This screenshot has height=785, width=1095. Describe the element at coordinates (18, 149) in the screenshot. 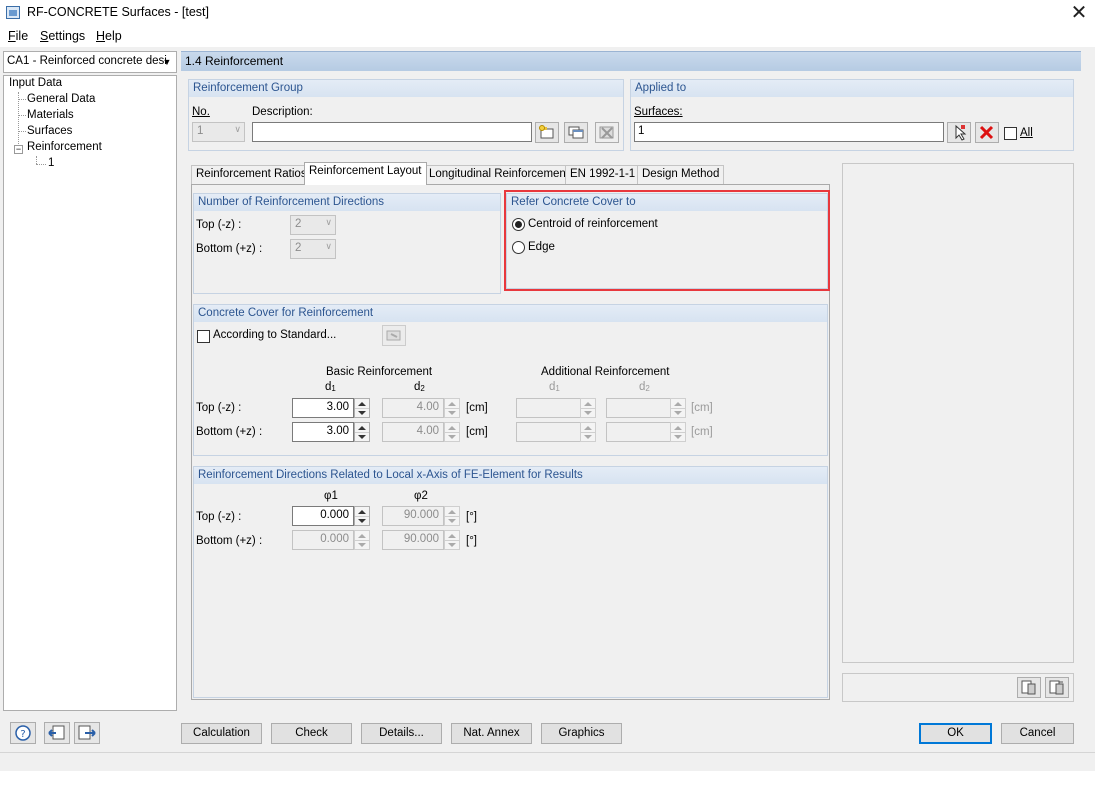

I see `collapse-icon: −` at that location.